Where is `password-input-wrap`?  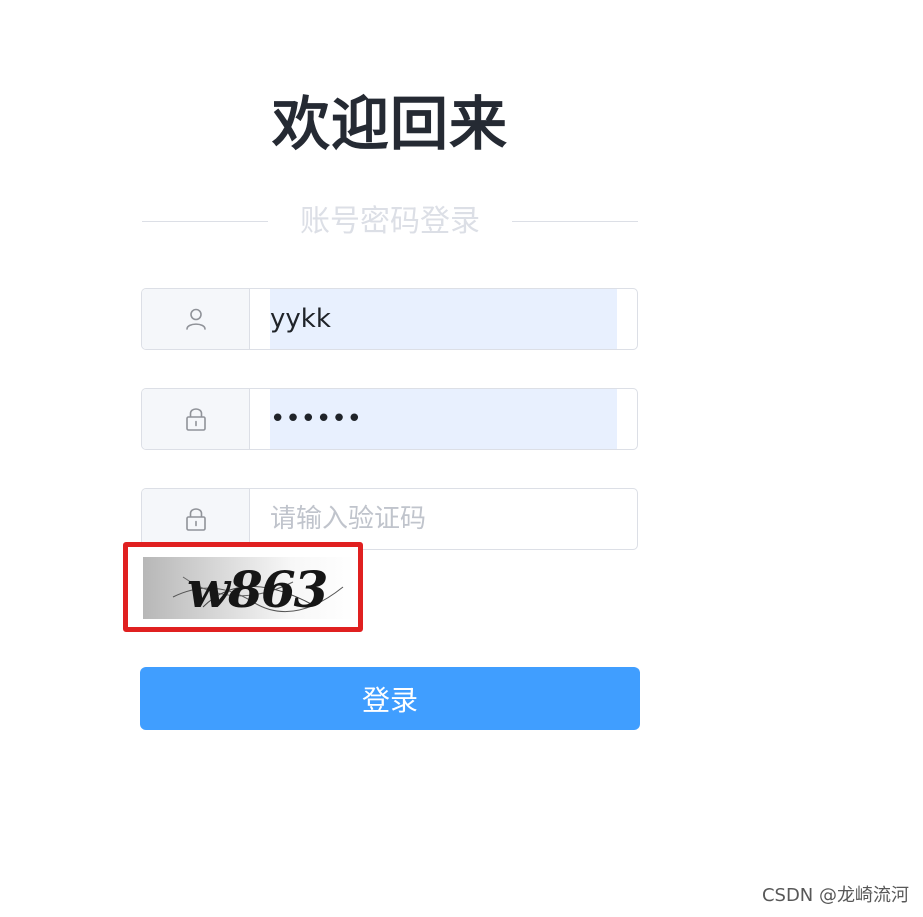
password-input-wrap is located at coordinates (443, 419).